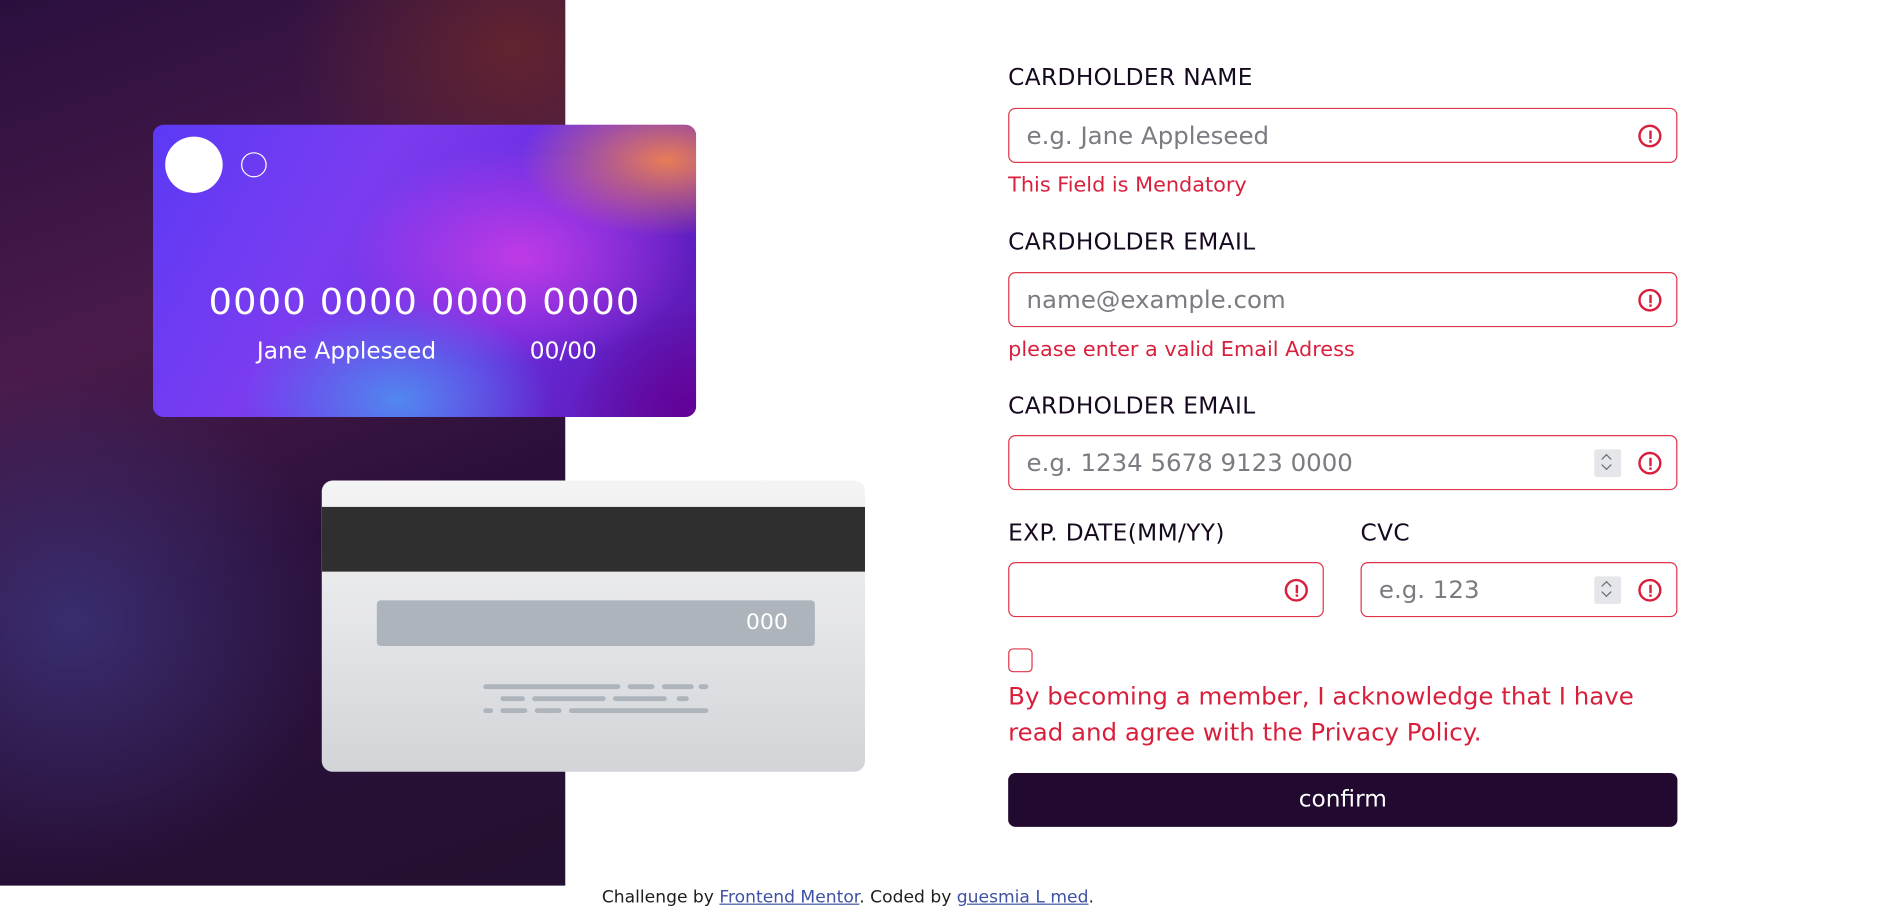 The image size is (1894, 918). What do you see at coordinates (660, 898) in the screenshot?
I see `footer-prefix: Challenge by` at bounding box center [660, 898].